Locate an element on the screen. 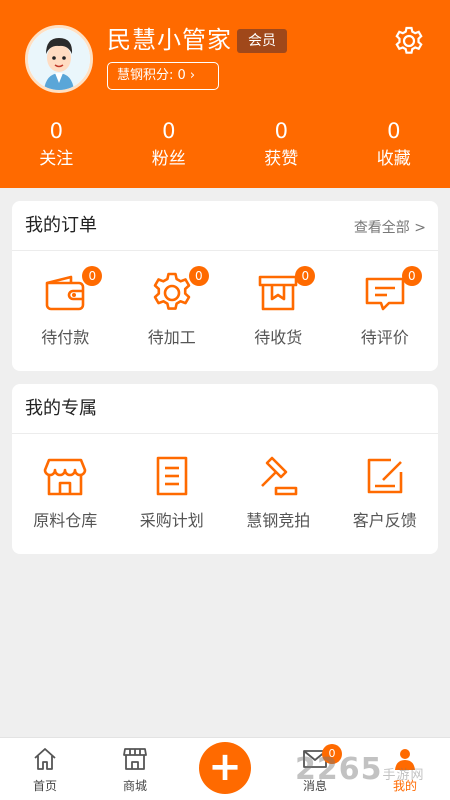 This screenshot has height=800, width=450. my-orders-title: 我的订单 is located at coordinates (61, 225).